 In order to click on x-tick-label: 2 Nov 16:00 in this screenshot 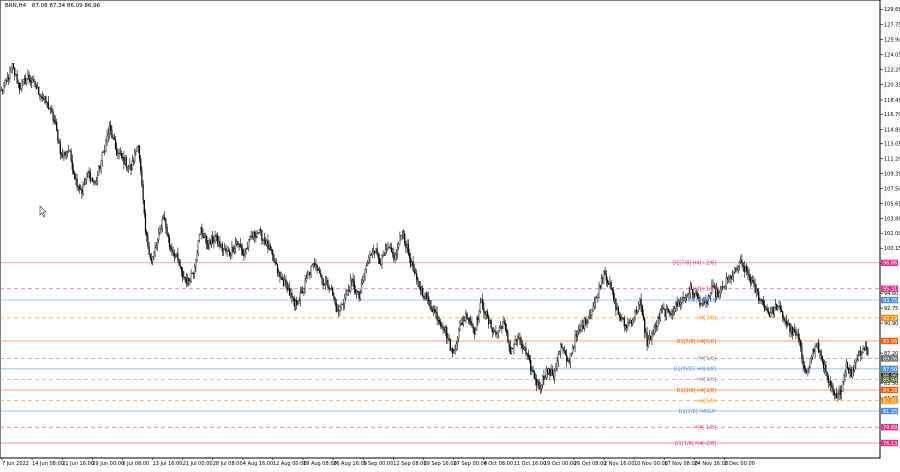, I will do `click(619, 464)`.